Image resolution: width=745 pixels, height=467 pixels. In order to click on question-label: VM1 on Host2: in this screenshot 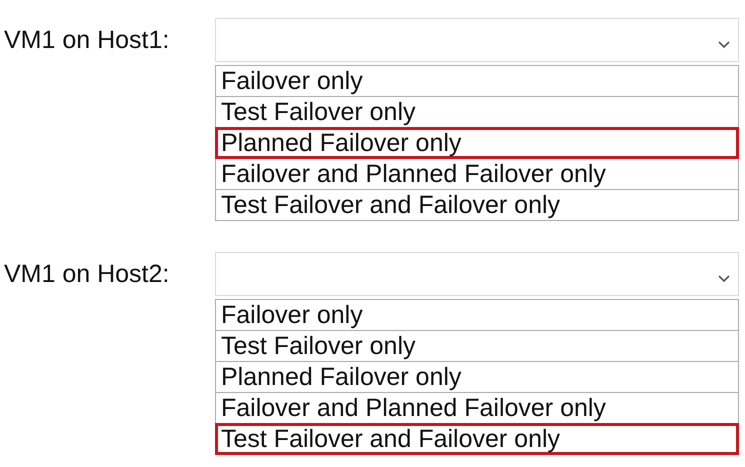, I will do `click(86, 274)`.